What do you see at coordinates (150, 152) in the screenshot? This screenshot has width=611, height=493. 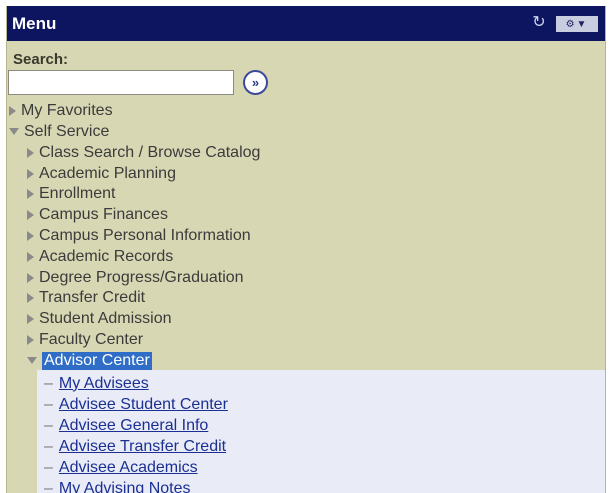 I see `folder-label: Class Search / Browse Catalog` at bounding box center [150, 152].